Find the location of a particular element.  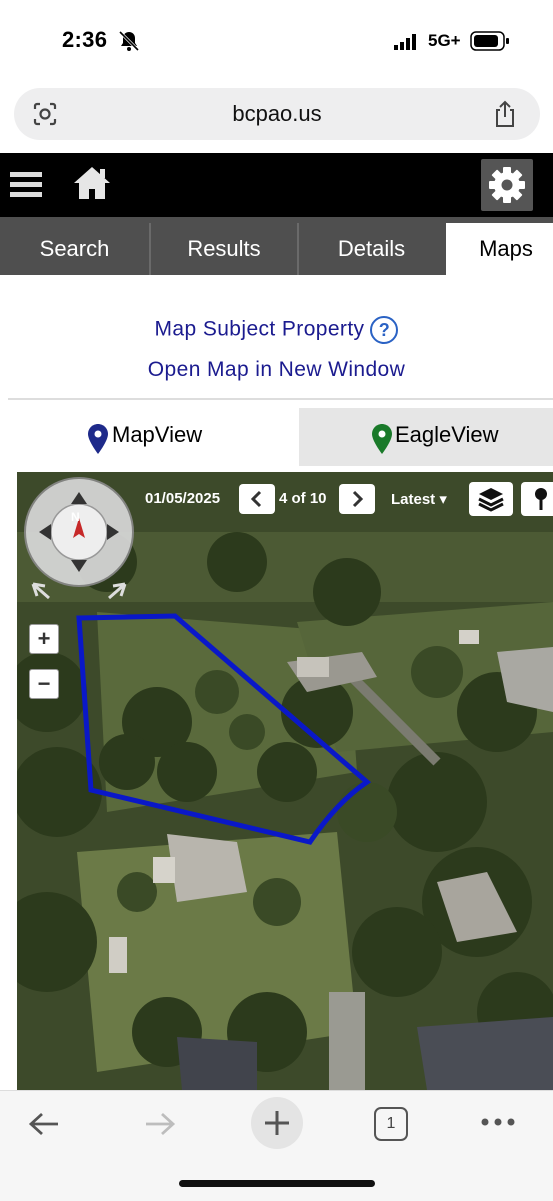

signal-icon is located at coordinates (405, 42).